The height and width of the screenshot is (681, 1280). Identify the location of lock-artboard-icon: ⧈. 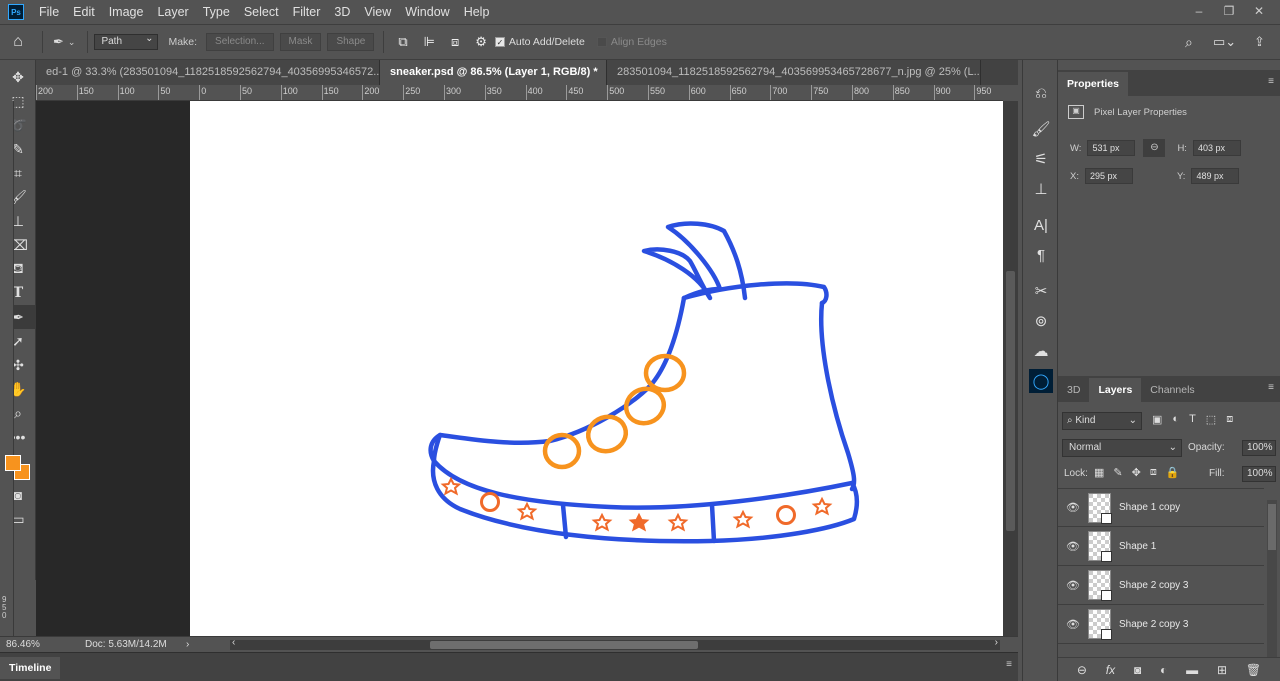
(1153, 472).